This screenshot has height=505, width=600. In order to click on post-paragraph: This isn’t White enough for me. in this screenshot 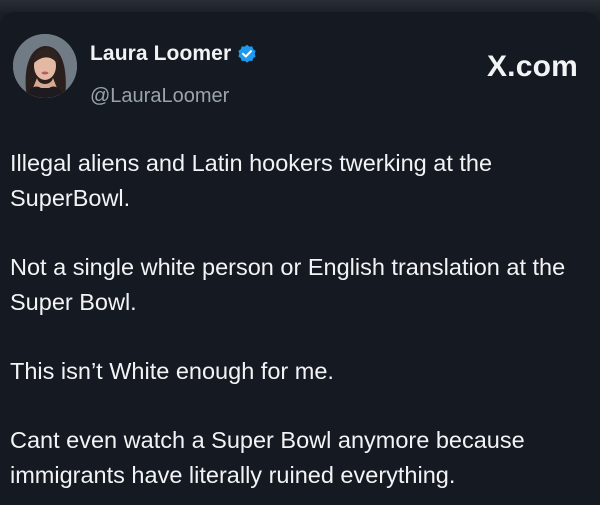, I will do `click(172, 371)`.